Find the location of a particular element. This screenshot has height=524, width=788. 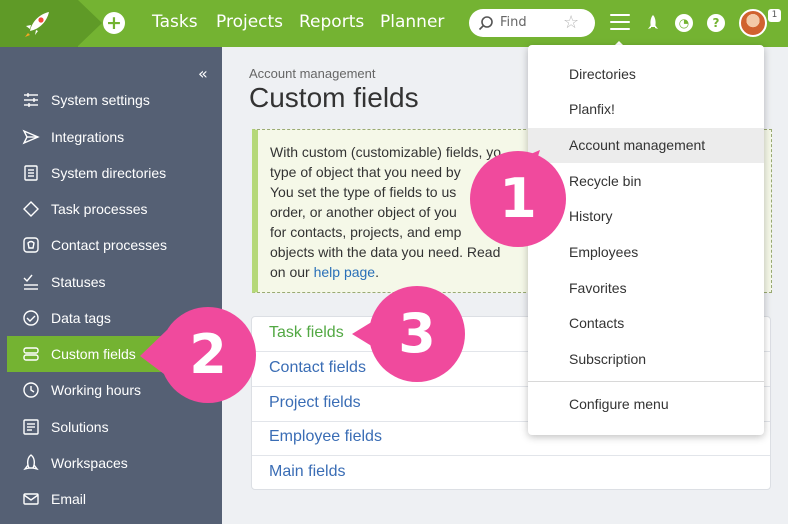

callout-3: 3 is located at coordinates (417, 334).